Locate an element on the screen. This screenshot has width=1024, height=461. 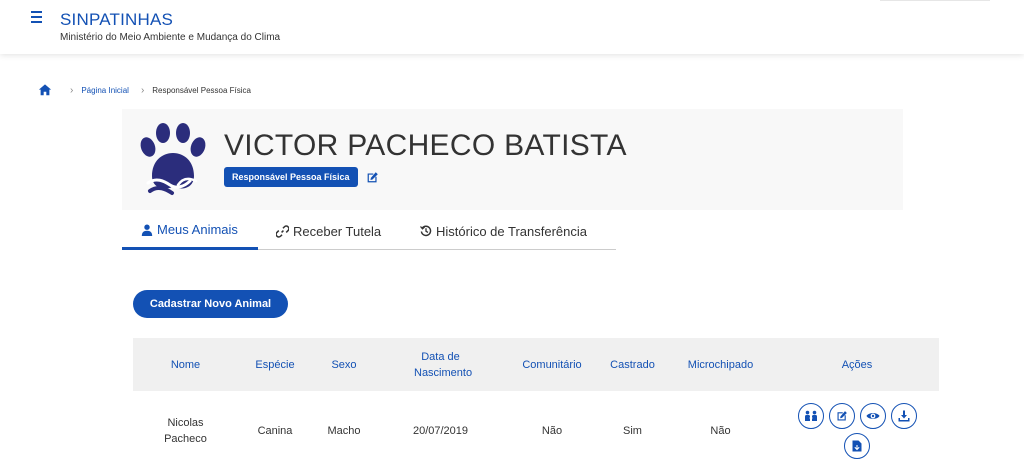
link-icon is located at coordinates (282, 231).